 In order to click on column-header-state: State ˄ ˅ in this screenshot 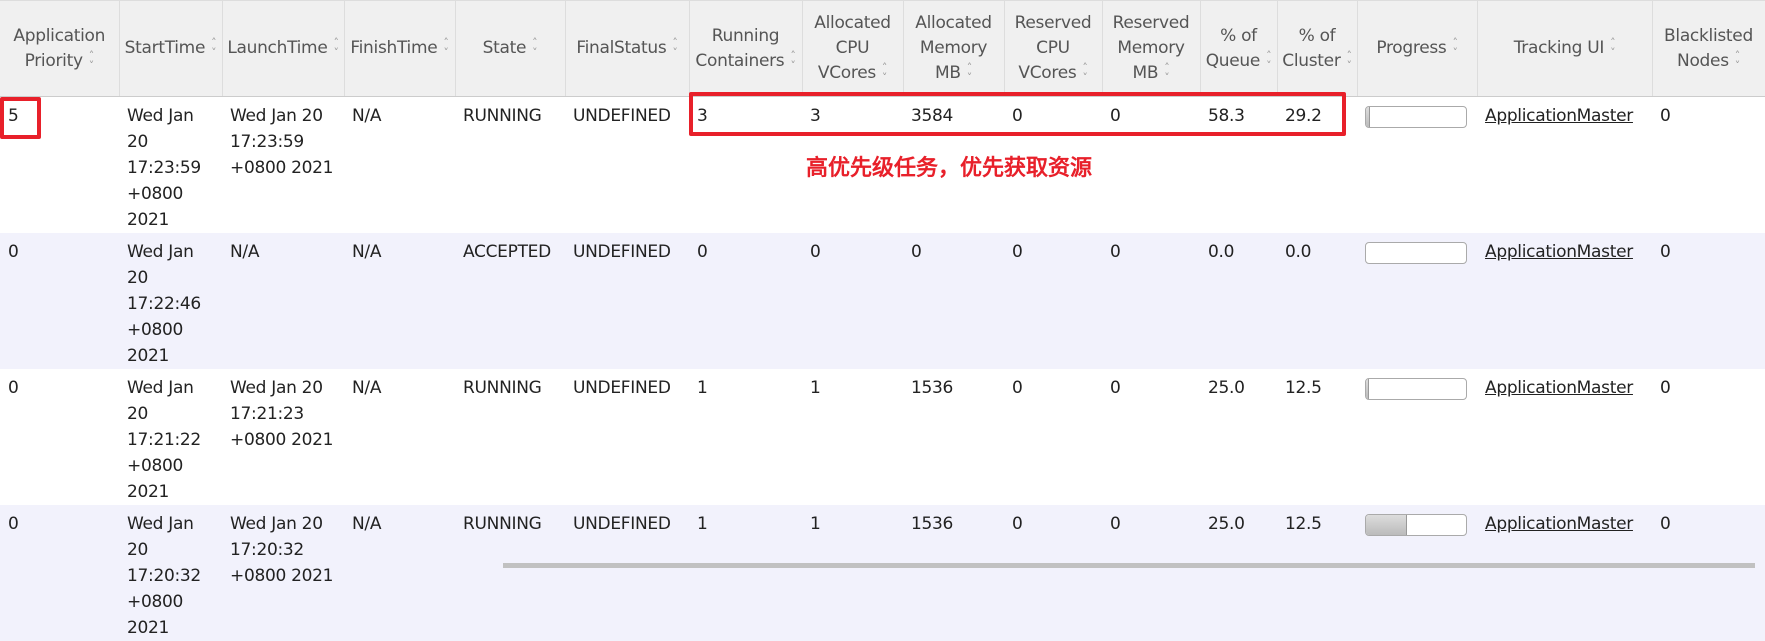, I will do `click(510, 48)`.